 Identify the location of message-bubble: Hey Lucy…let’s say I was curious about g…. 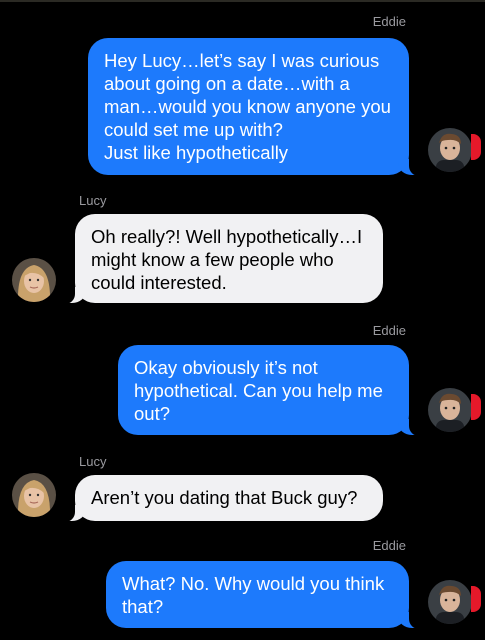
(255, 107).